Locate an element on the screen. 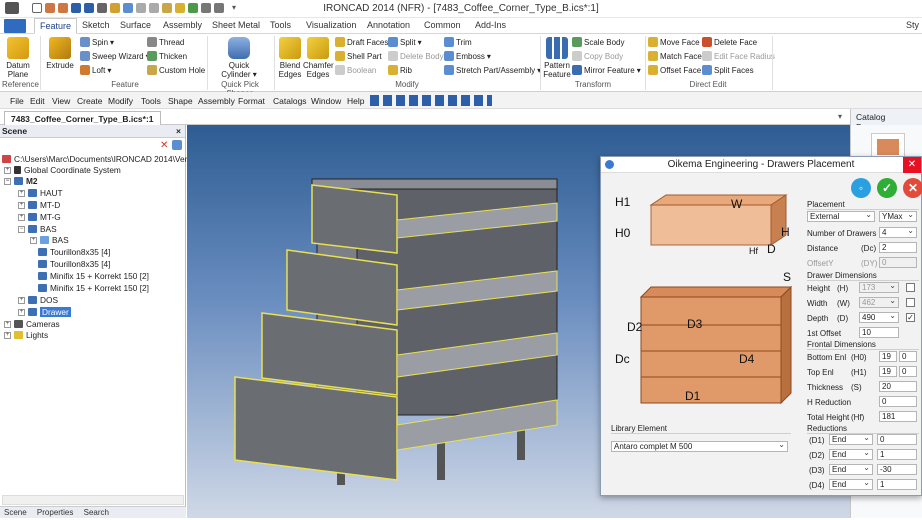 The height and width of the screenshot is (520, 922). trim-button: Trim is located at coordinates (458, 42).